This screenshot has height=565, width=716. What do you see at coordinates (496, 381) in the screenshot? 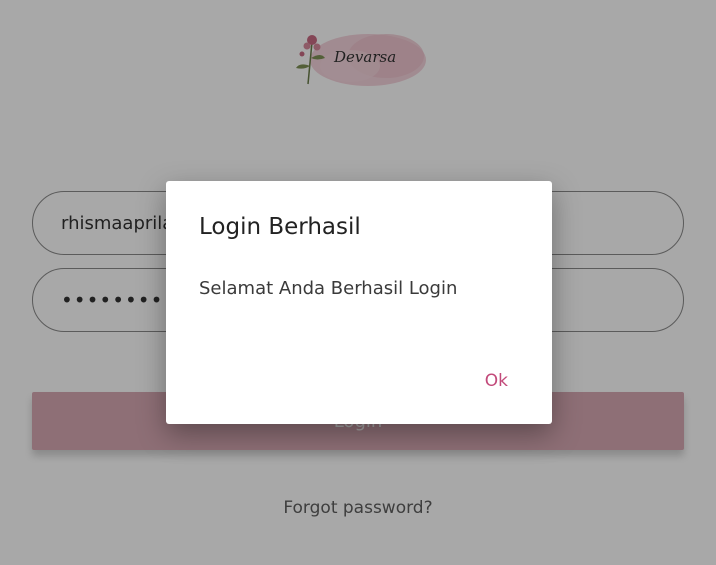
I see `ok-button: Ok` at bounding box center [496, 381].